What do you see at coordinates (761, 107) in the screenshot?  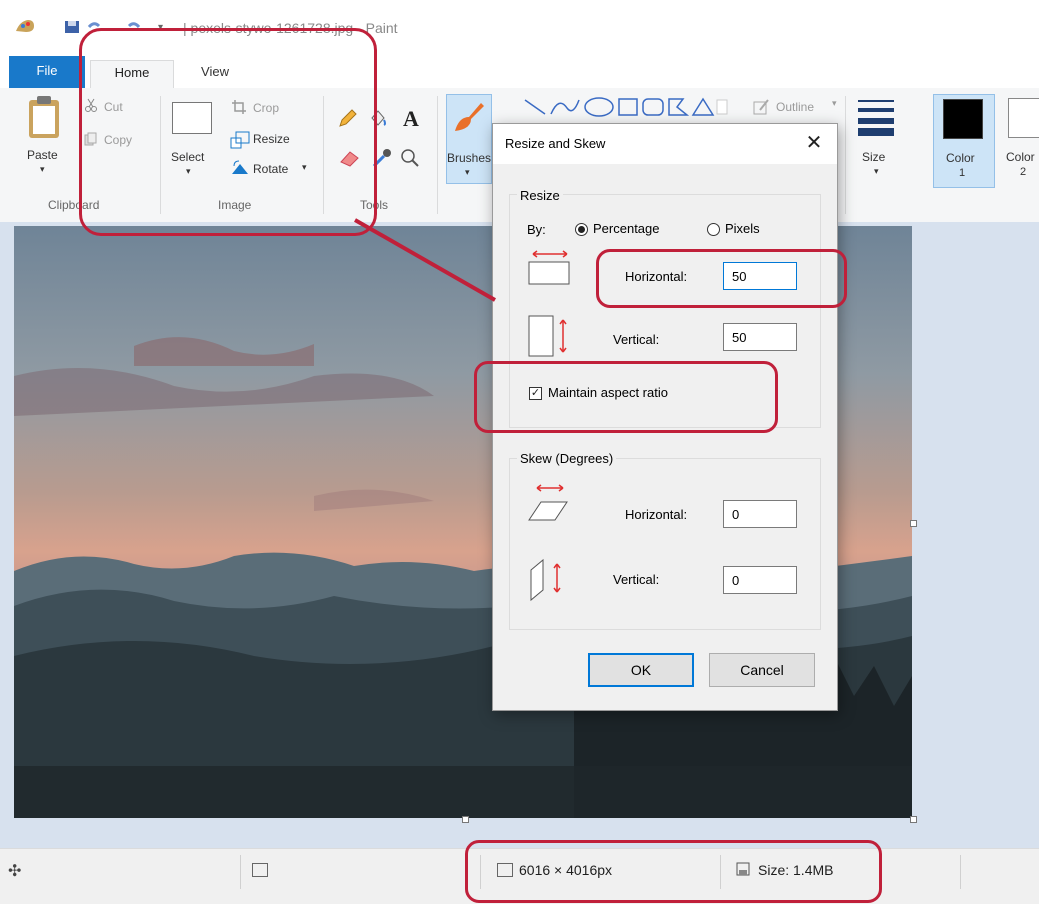 I see `outline-icon` at bounding box center [761, 107].